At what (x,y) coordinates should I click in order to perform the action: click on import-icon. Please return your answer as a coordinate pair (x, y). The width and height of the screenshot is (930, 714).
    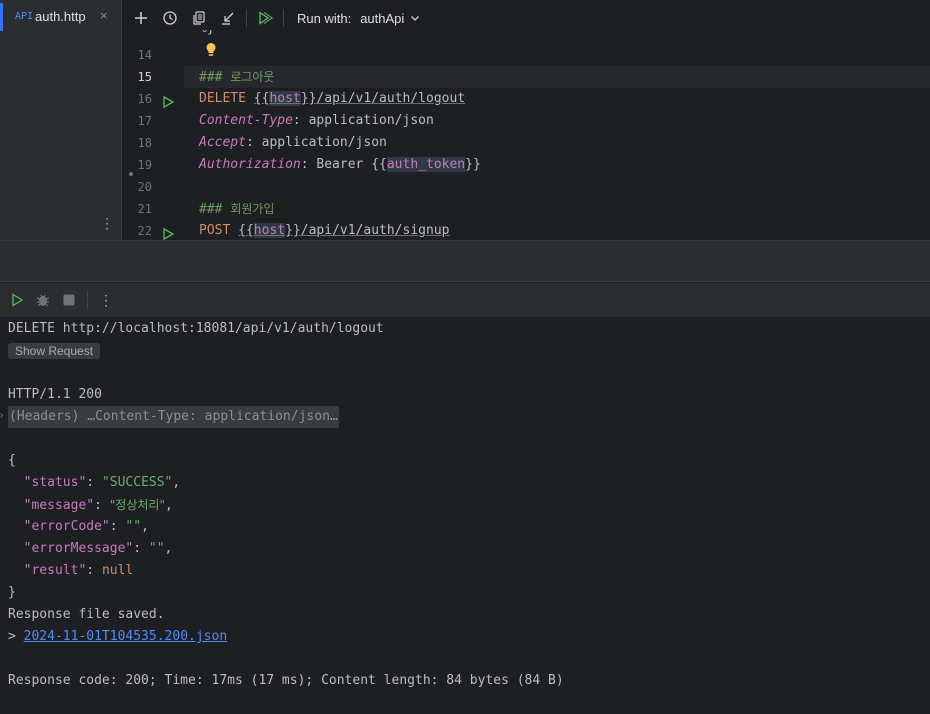
    Looking at the image, I should click on (228, 18).